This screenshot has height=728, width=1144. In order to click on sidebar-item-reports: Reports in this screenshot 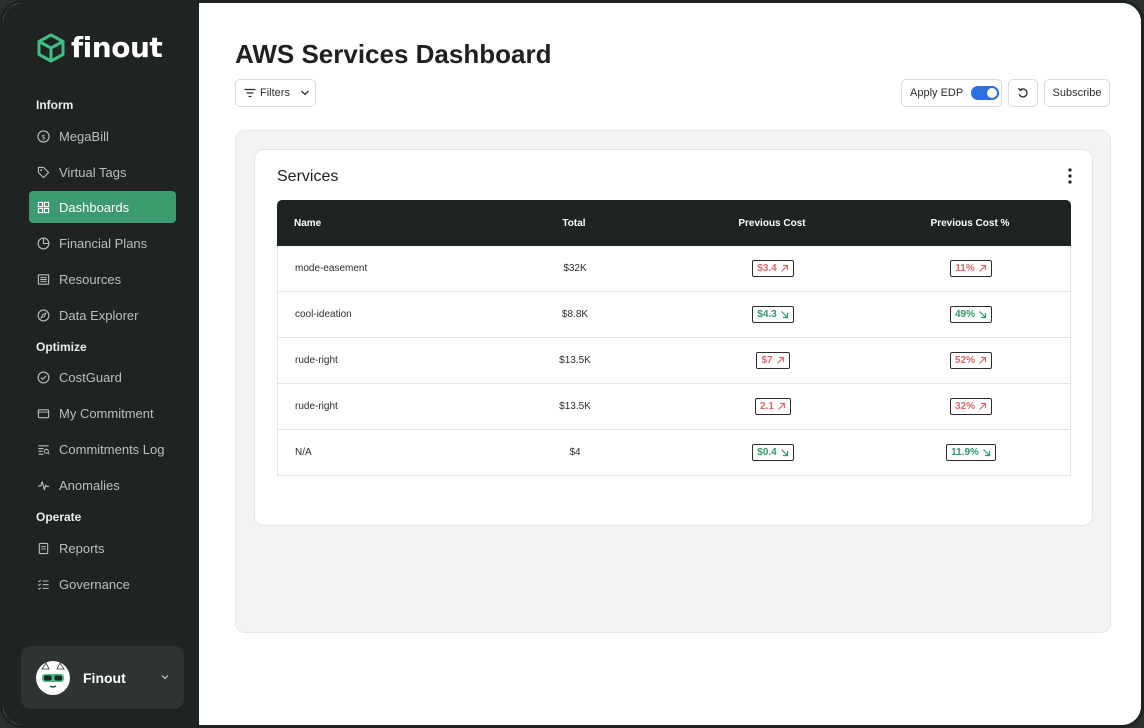, I will do `click(102, 548)`.